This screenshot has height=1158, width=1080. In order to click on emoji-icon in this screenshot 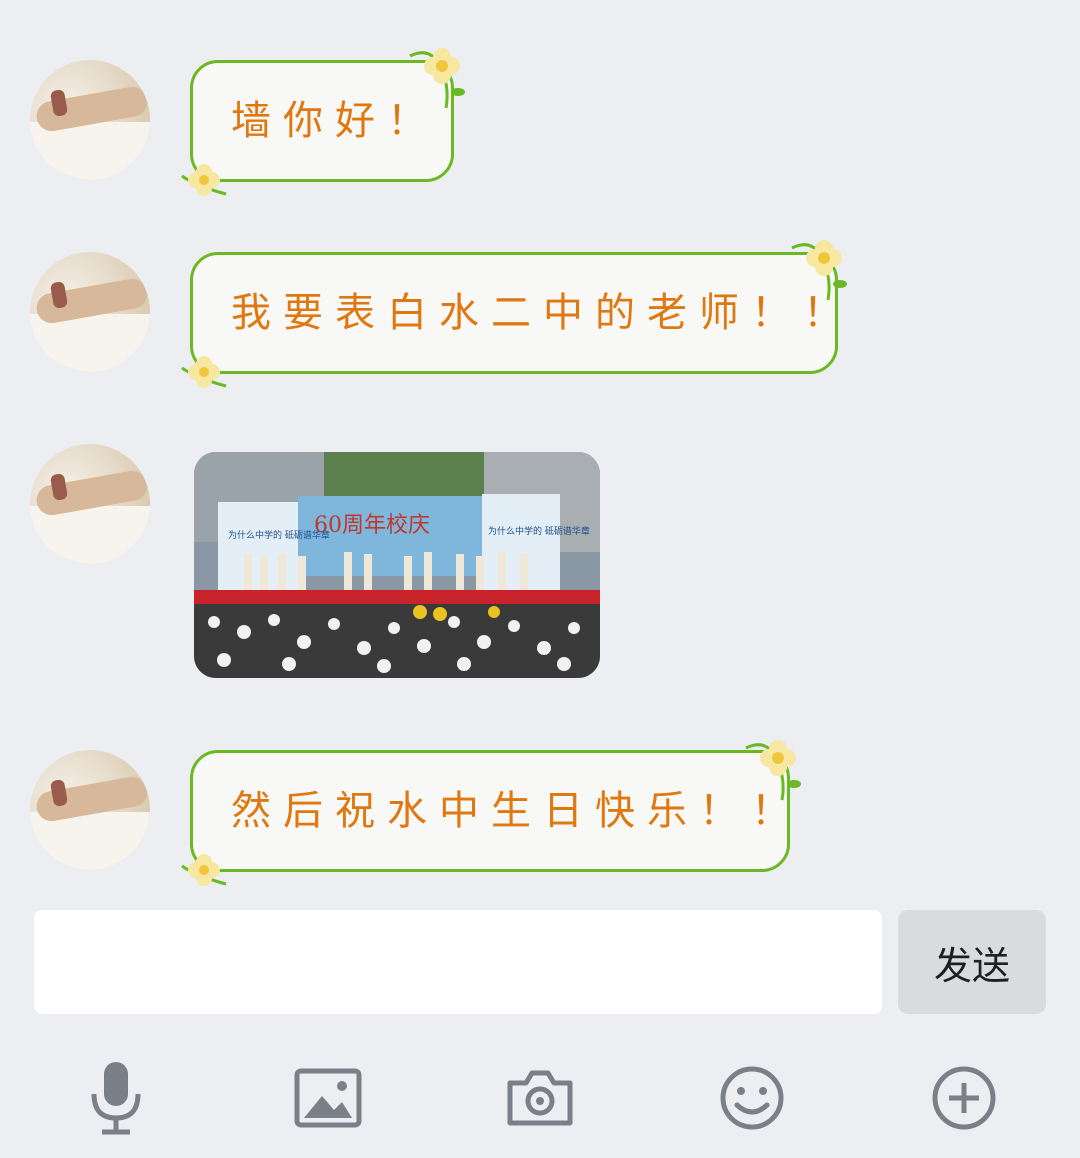, I will do `click(752, 1098)`.